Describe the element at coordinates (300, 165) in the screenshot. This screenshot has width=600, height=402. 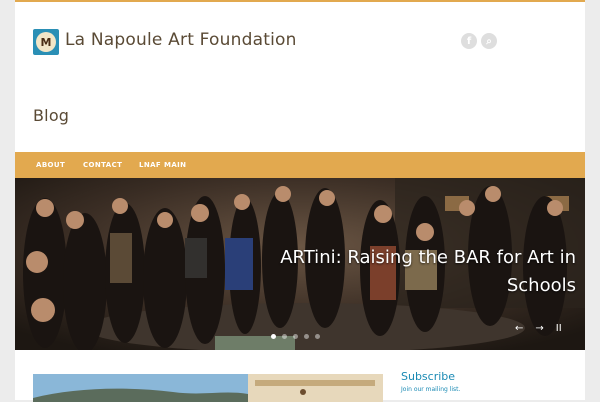
I see `main-nav: ABOUT CONTACT LNAF MAIN` at that location.